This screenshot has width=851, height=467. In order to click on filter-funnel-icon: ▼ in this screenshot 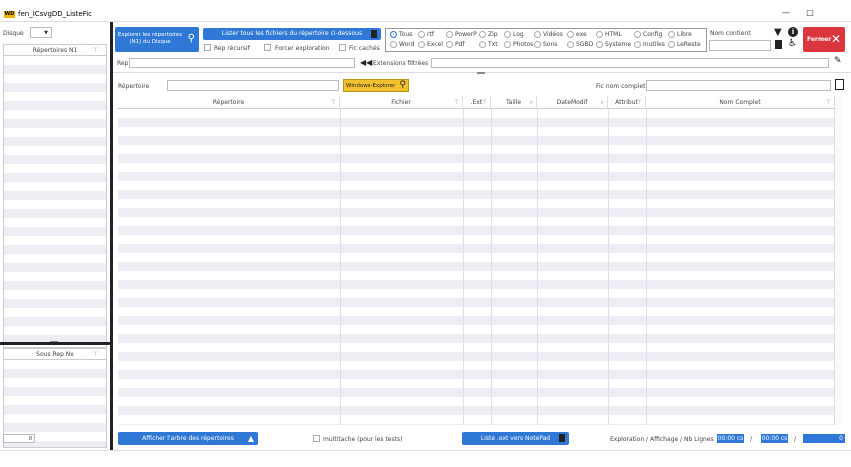, I will do `click(778, 32)`.